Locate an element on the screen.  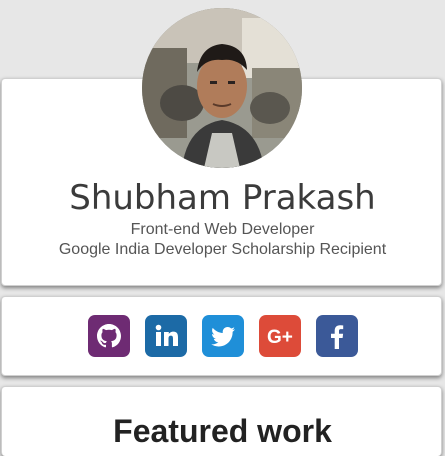
linkedin-icon is located at coordinates (165, 336).